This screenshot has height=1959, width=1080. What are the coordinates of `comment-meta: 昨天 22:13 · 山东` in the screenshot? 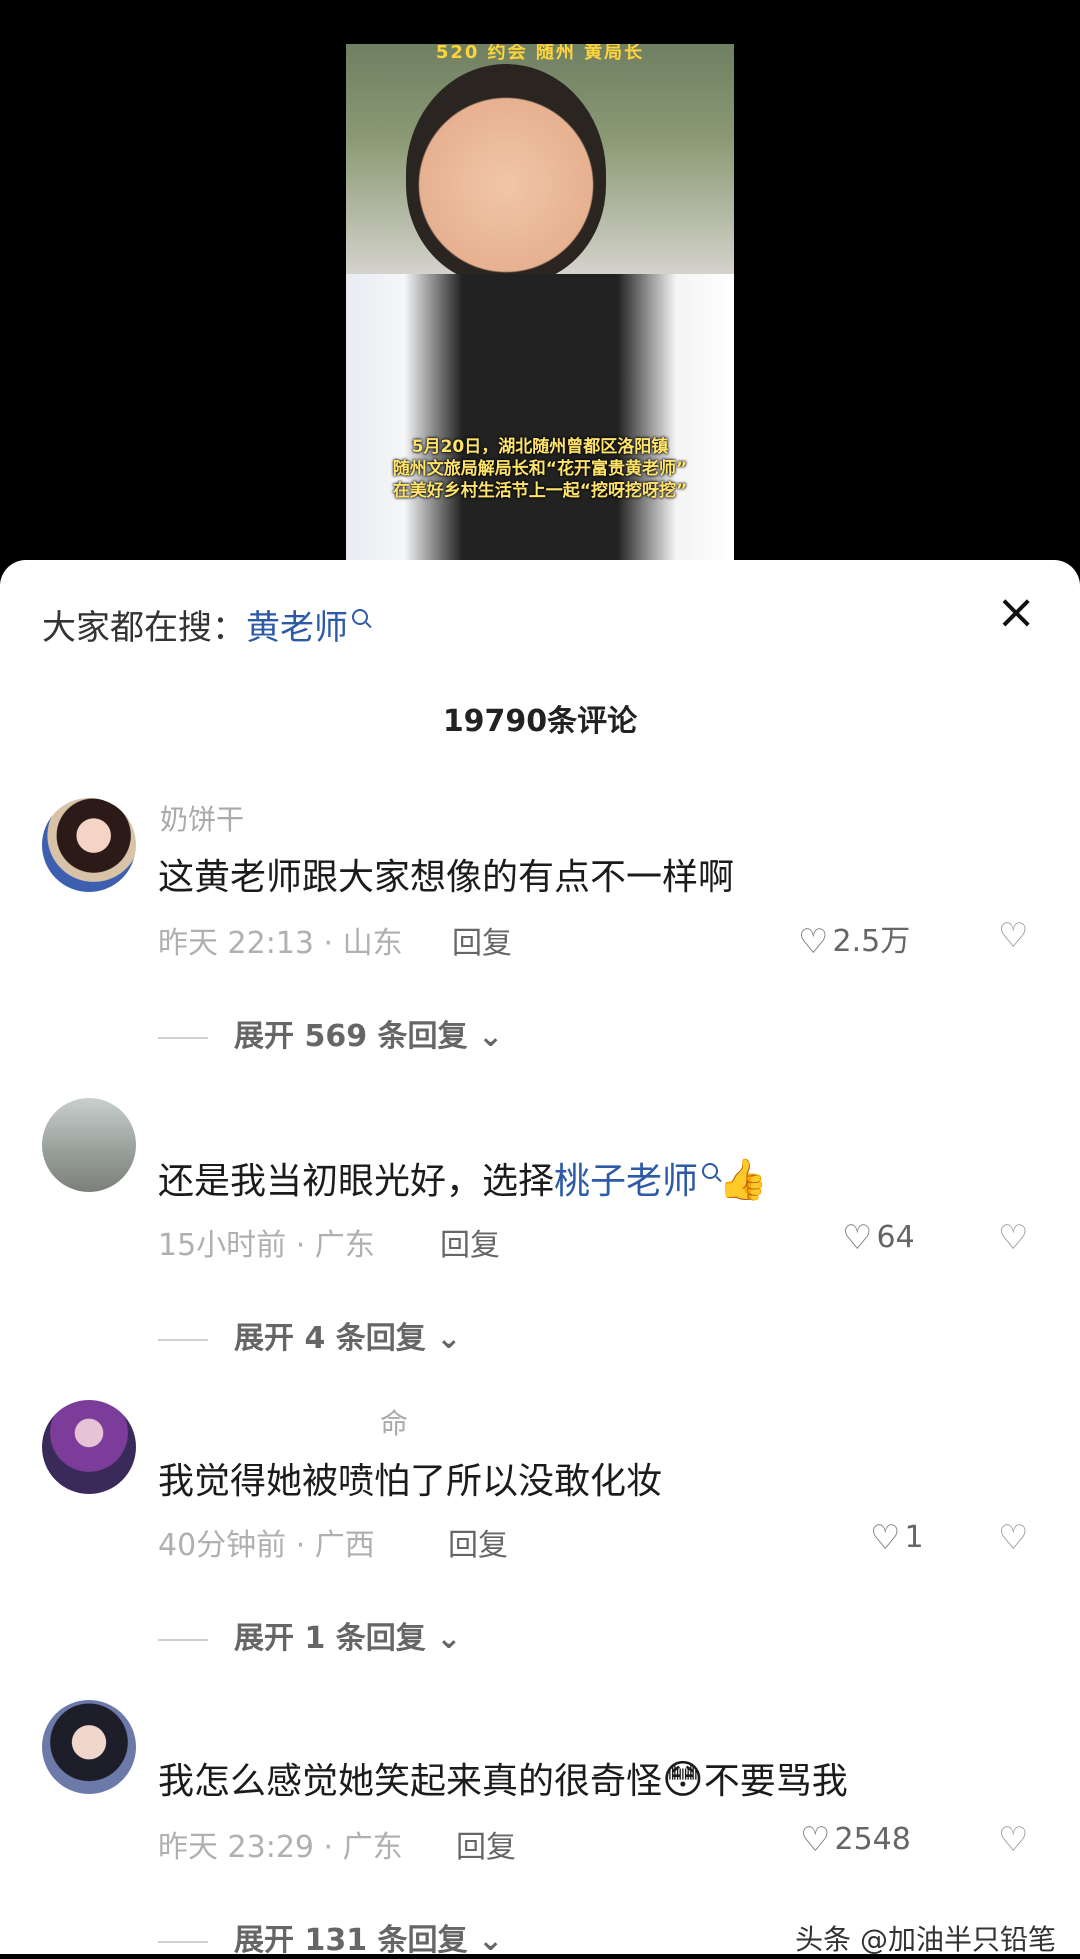 It's located at (280, 943).